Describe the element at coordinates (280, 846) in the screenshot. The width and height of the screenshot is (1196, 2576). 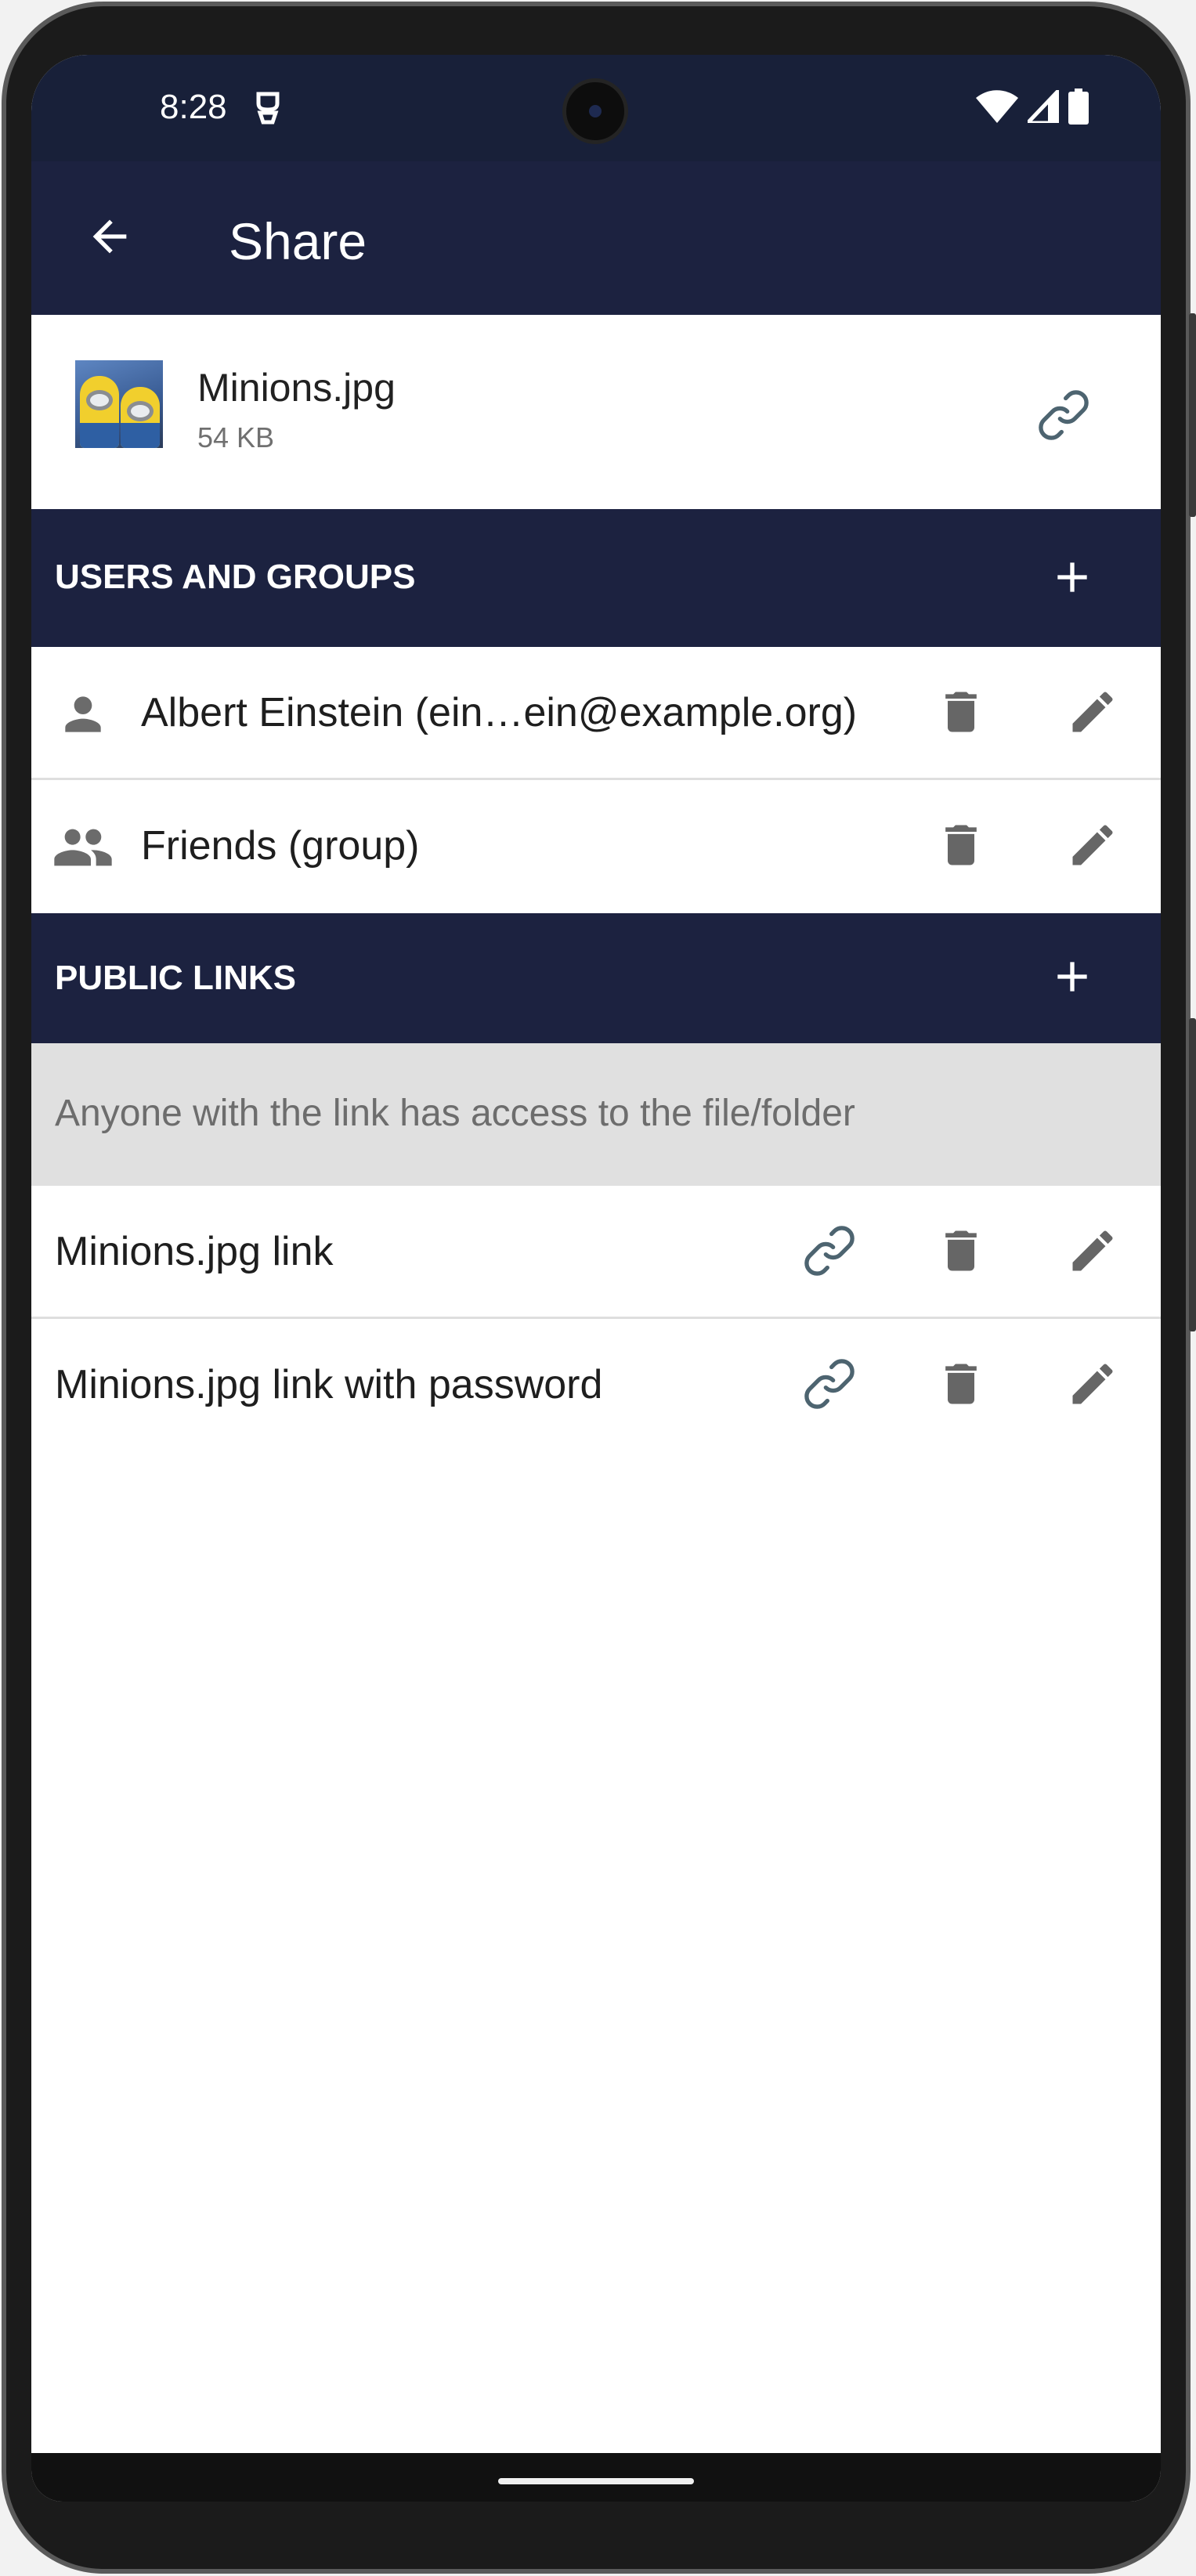
I see `share-group-label: Friends (group)` at that location.